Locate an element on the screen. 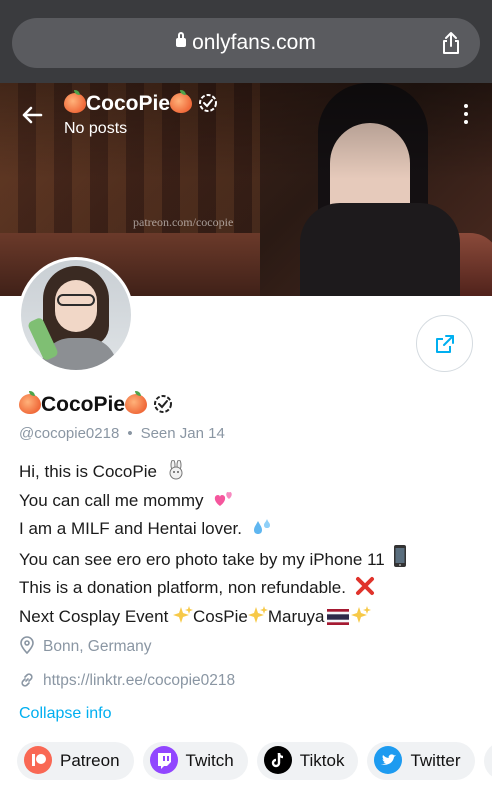  share-arrow-icon is located at coordinates (445, 344).